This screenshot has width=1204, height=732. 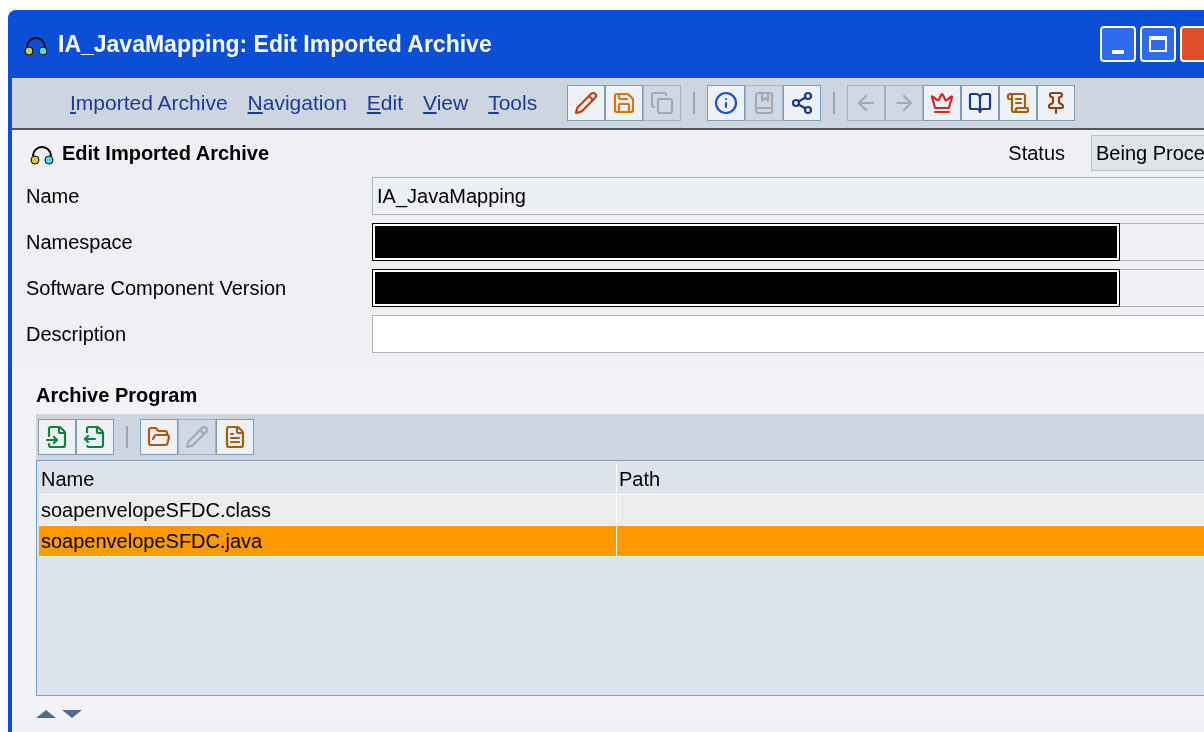 What do you see at coordinates (621, 510) in the screenshot?
I see `table-row: soapenvelopeSFDC.class` at bounding box center [621, 510].